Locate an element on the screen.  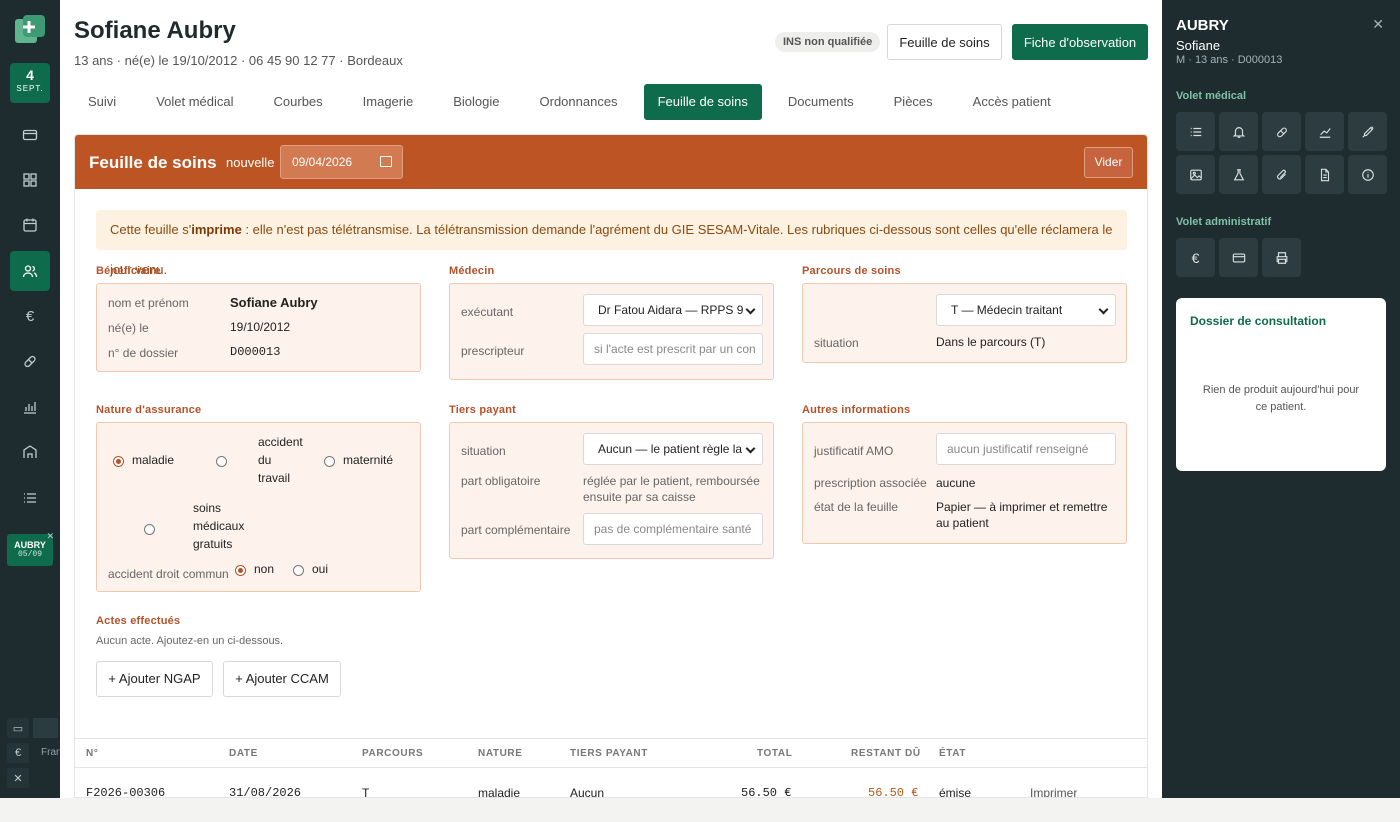
sidebar-treatments-button is located at coordinates (1281, 131).